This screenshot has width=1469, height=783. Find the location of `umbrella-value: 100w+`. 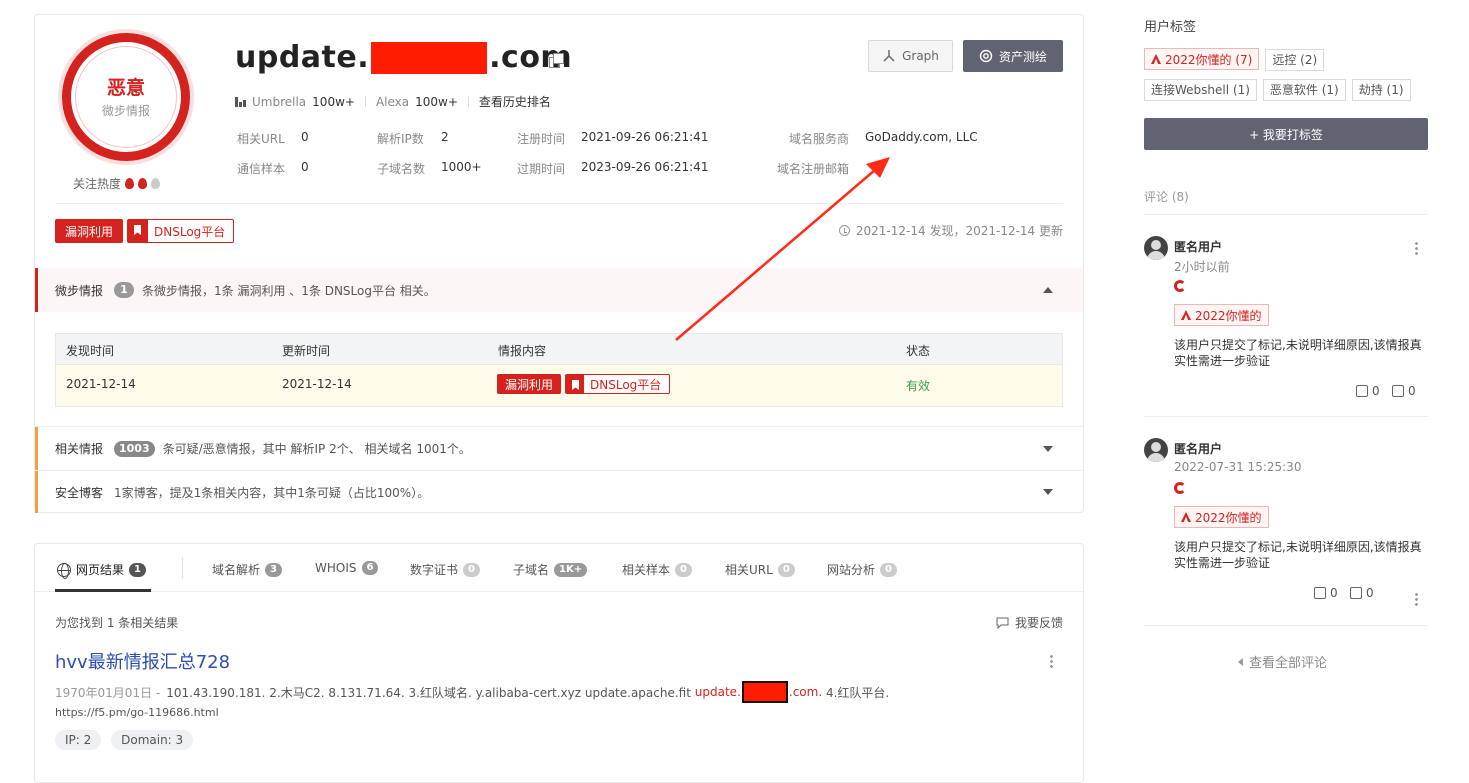

umbrella-value: 100w+ is located at coordinates (333, 101).